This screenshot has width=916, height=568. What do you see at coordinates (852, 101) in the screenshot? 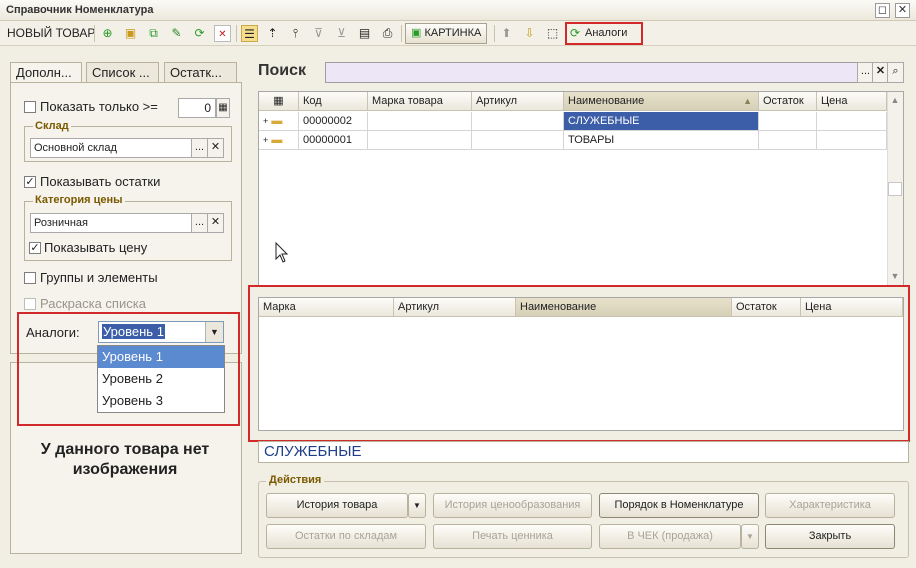
I see `column-header-price: Цена` at bounding box center [852, 101].